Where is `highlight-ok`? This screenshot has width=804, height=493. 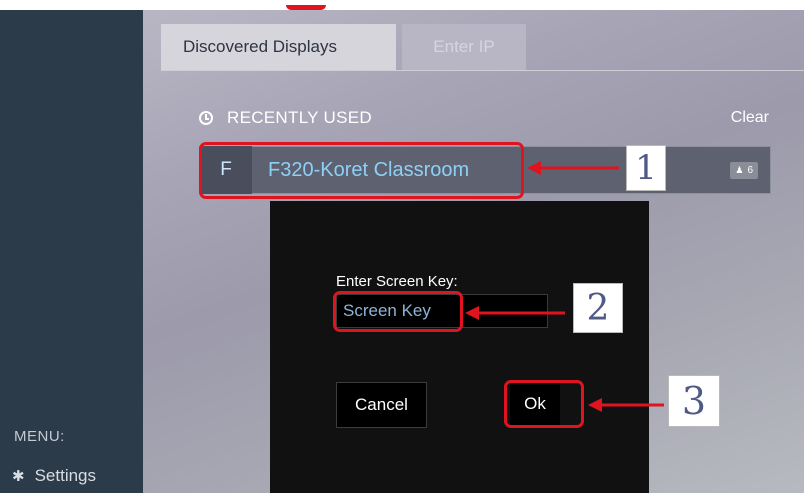 highlight-ok is located at coordinates (544, 404).